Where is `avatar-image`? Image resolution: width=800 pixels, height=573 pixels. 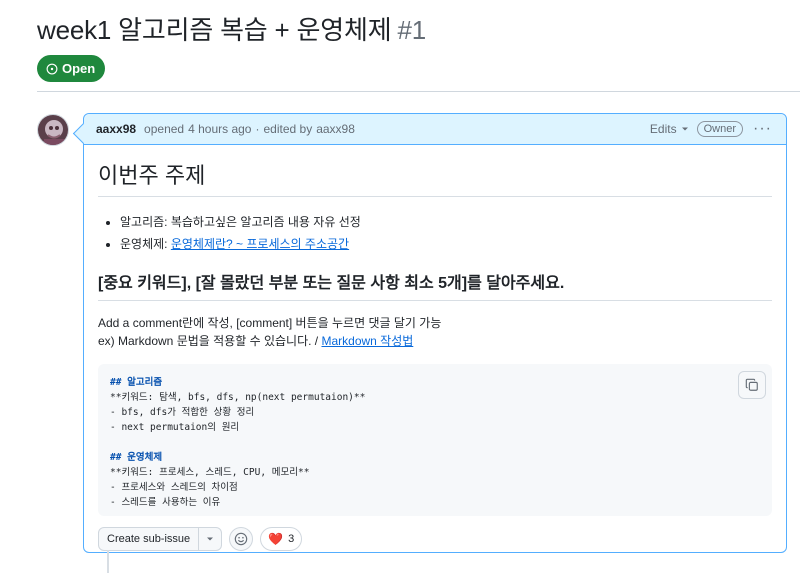
avatar-image is located at coordinates (53, 130).